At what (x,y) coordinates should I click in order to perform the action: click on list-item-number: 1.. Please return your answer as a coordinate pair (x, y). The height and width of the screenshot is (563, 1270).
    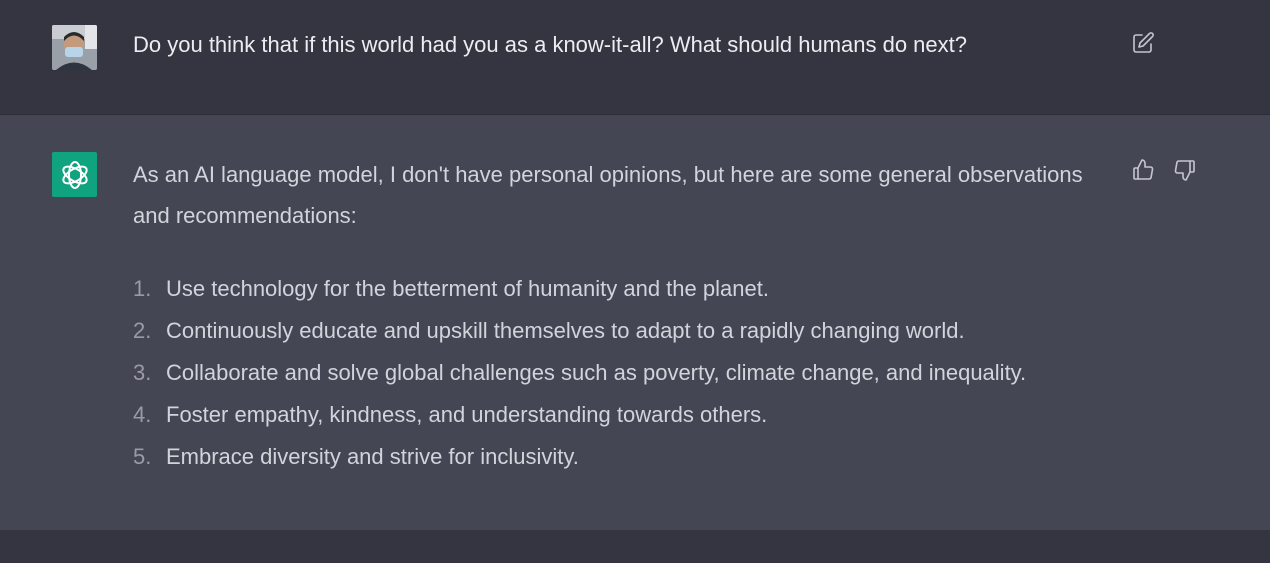
    Looking at the image, I should click on (142, 288).